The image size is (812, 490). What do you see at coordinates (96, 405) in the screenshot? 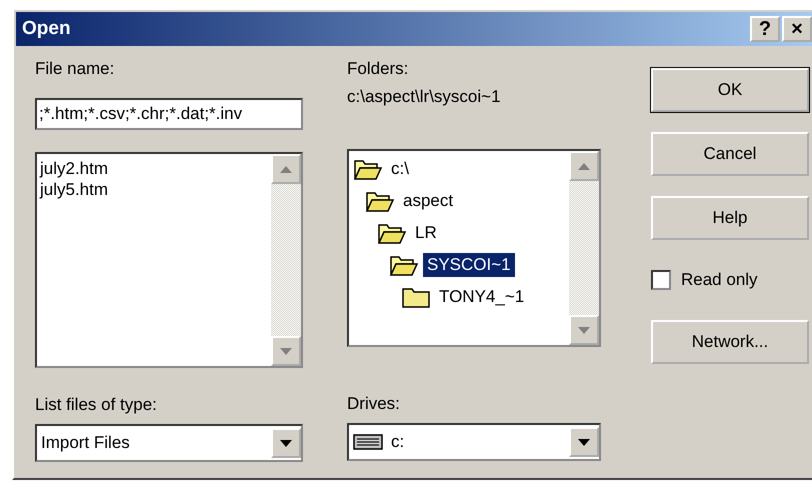
I see `file-type-label: List files of type:` at bounding box center [96, 405].